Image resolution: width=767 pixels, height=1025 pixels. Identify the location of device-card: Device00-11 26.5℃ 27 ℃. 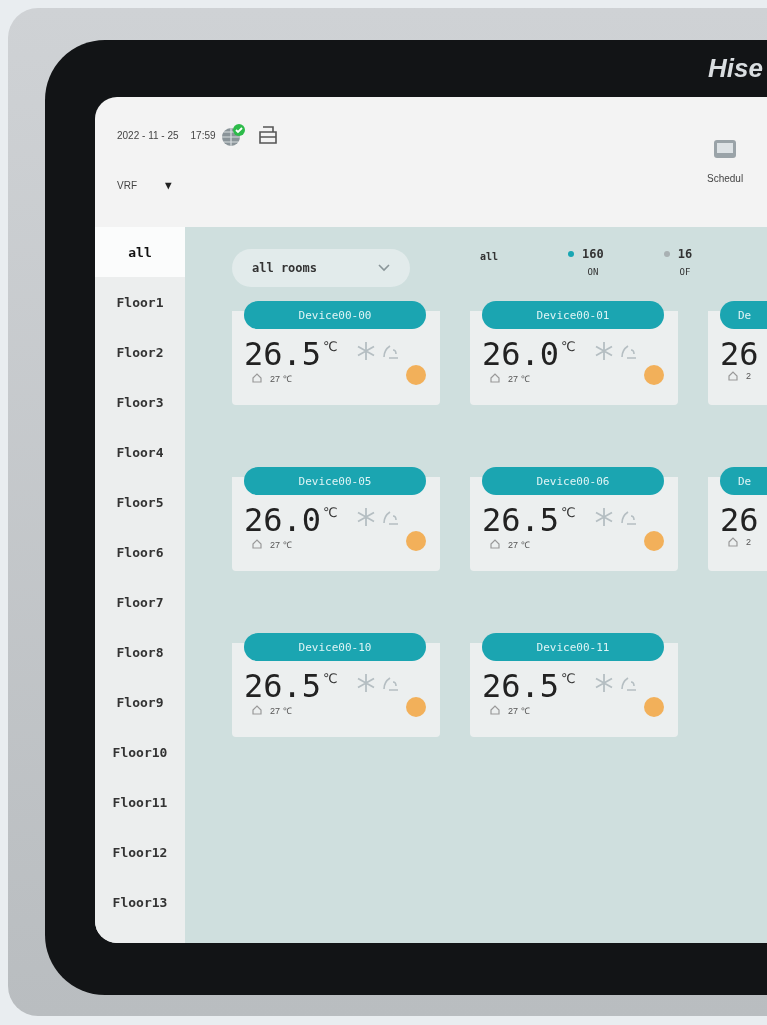
(574, 685).